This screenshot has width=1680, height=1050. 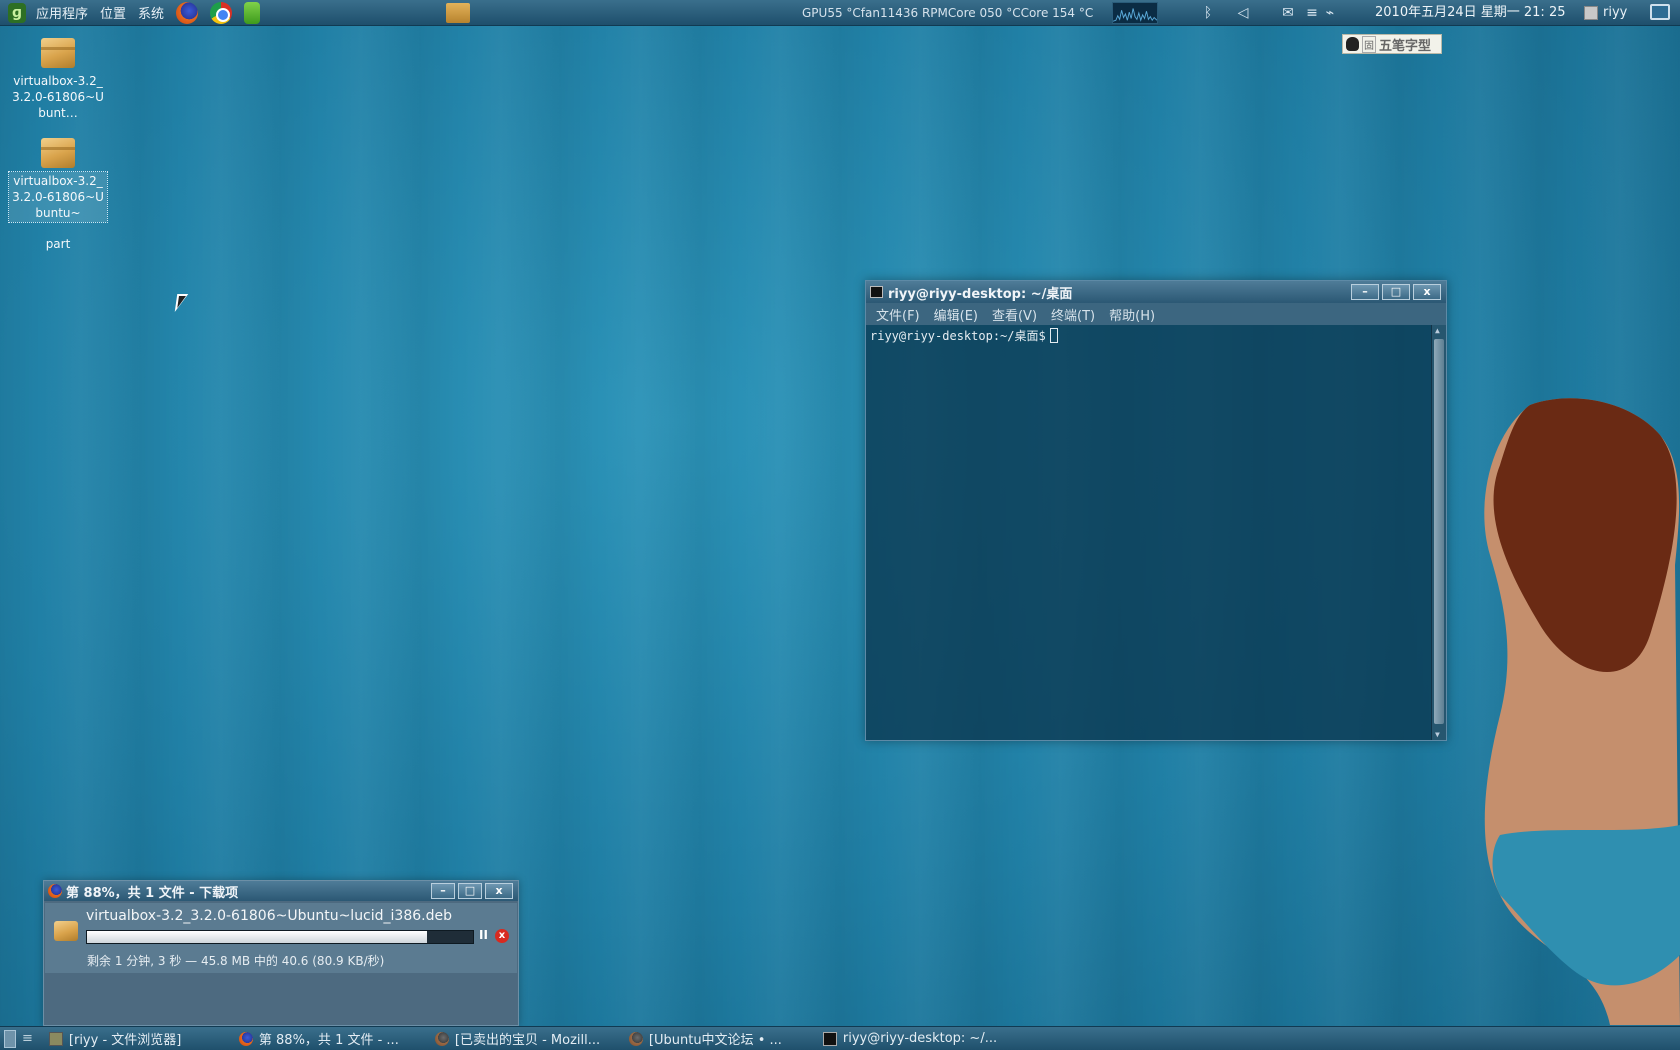 What do you see at coordinates (1437, 330) in the screenshot?
I see `scroll-up-arrow-icon: ▲` at bounding box center [1437, 330].